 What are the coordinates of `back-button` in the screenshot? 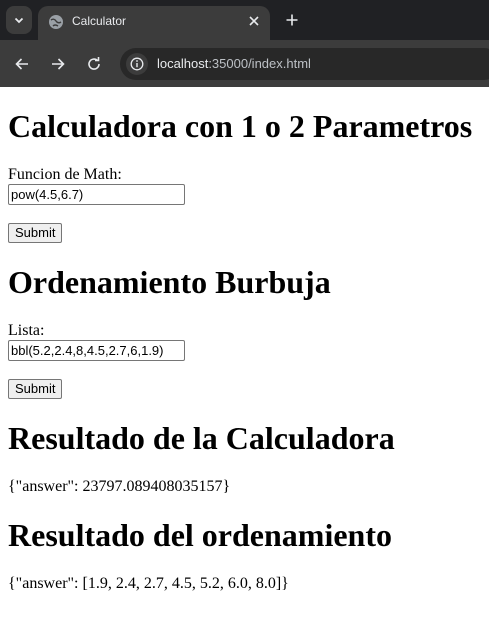 It's located at (22, 64).